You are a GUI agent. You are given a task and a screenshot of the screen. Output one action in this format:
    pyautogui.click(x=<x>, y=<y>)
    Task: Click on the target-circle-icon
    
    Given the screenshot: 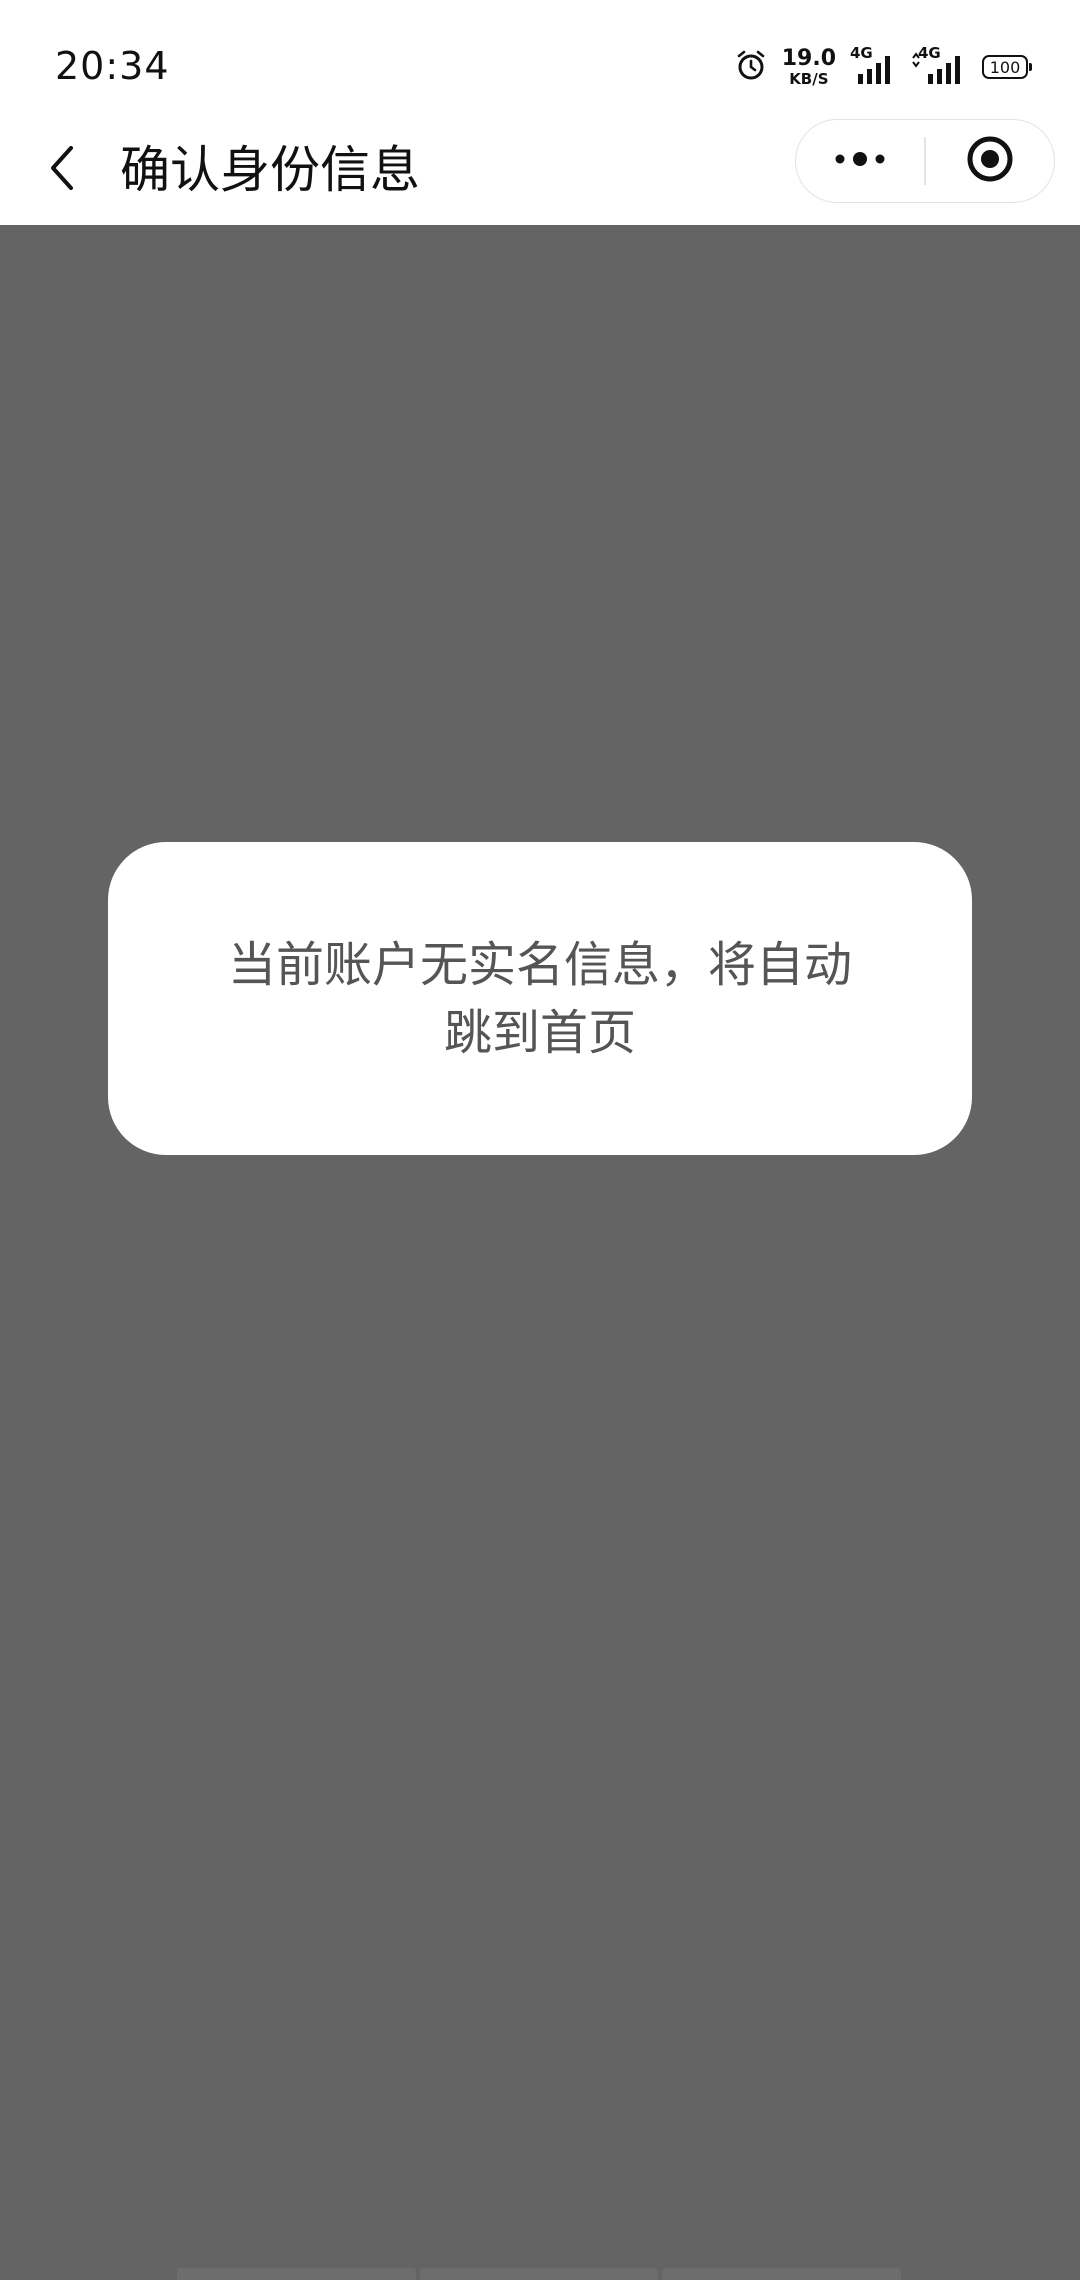 What is the action you would take?
    pyautogui.click(x=990, y=161)
    